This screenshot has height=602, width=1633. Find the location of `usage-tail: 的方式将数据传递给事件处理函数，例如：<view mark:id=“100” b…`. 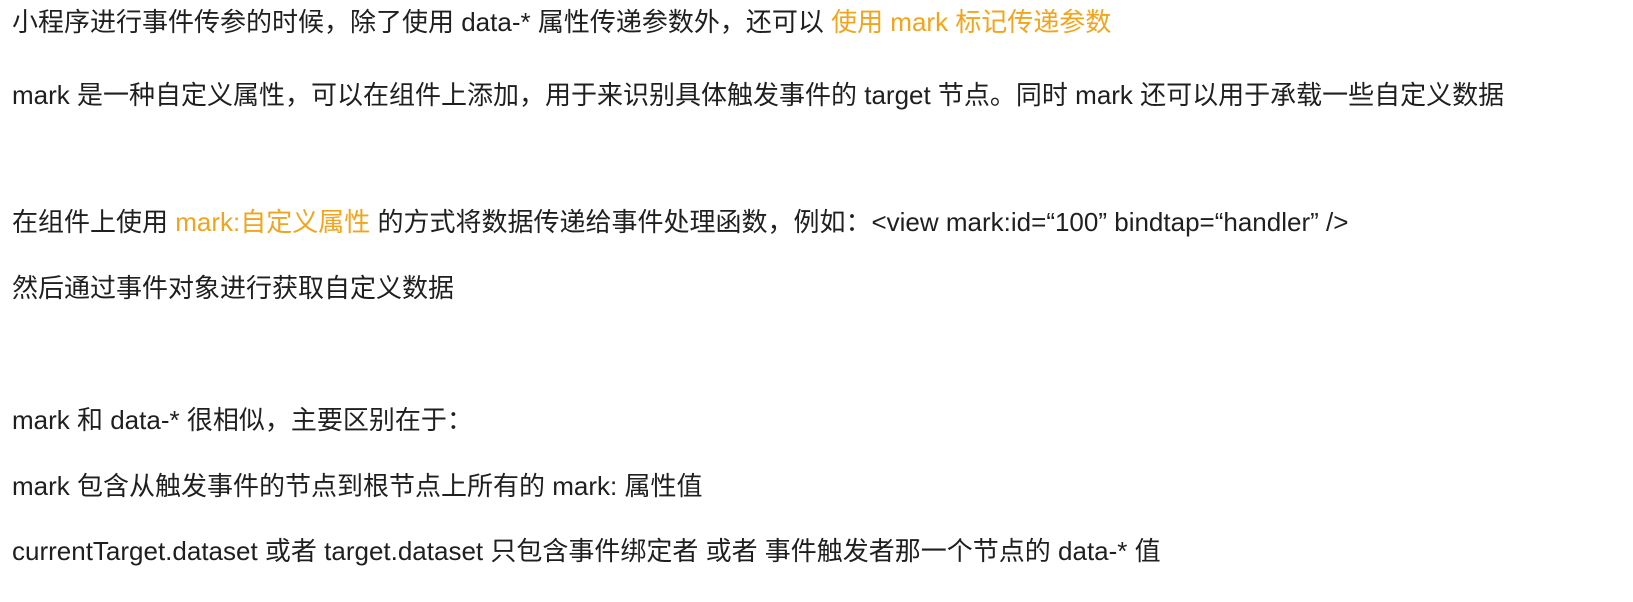

usage-tail: 的方式将数据传递给事件处理函数，例如：<view mark:id=“100” b… is located at coordinates (859, 222).